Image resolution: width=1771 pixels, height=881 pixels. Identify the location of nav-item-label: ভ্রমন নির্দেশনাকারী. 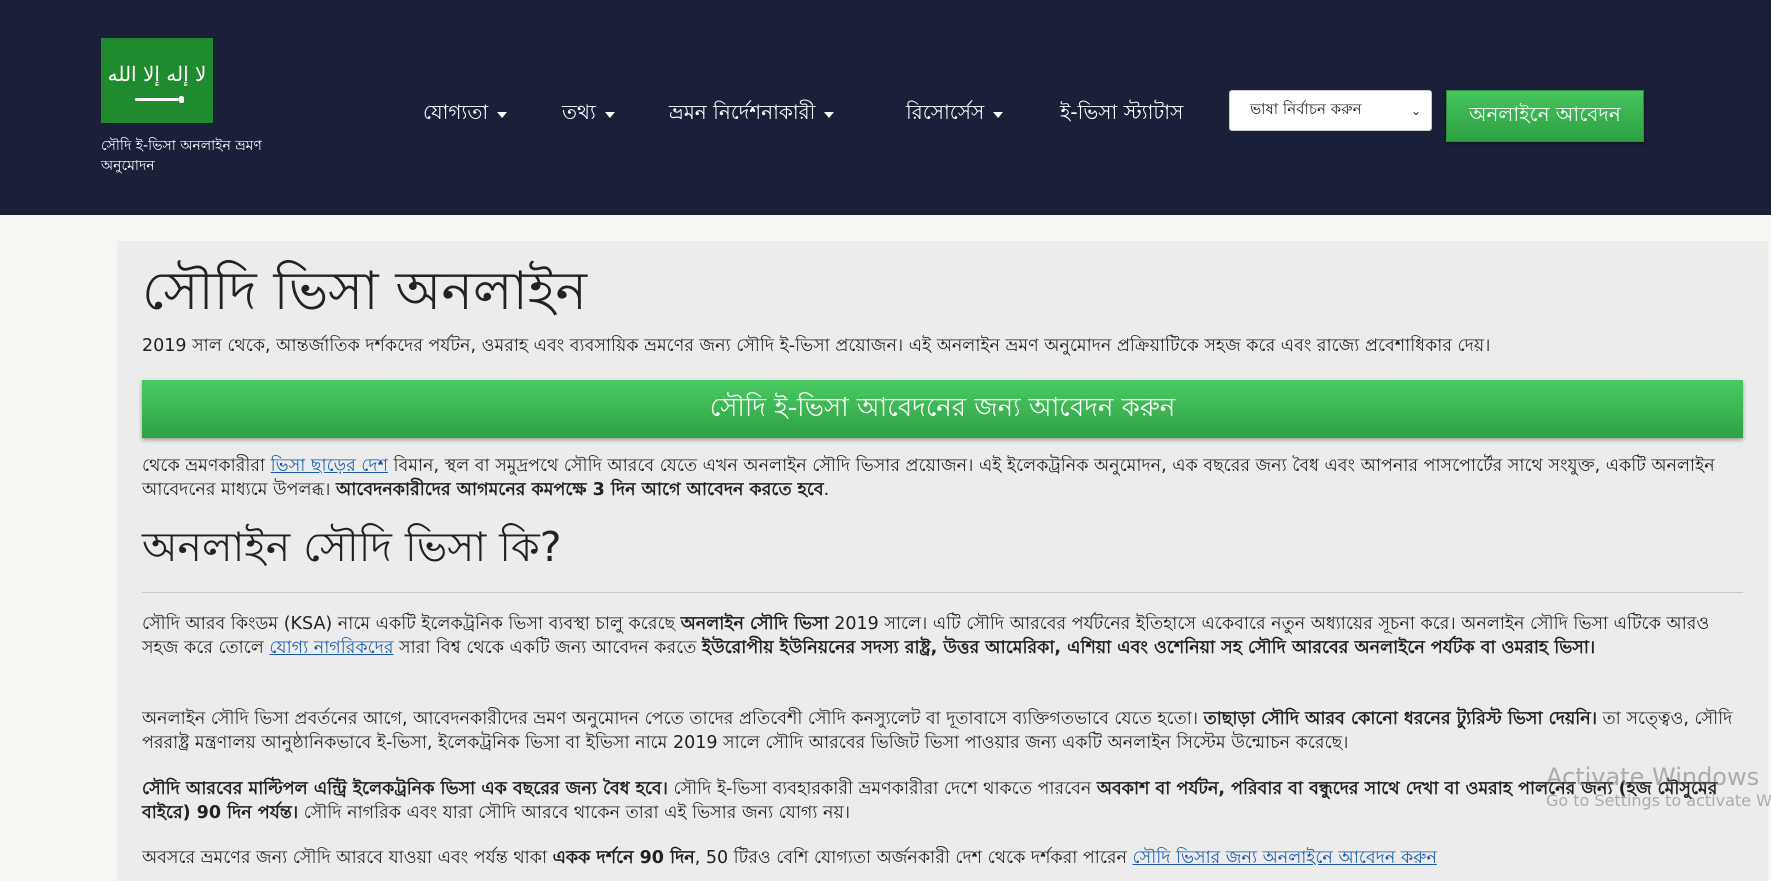
(742, 112).